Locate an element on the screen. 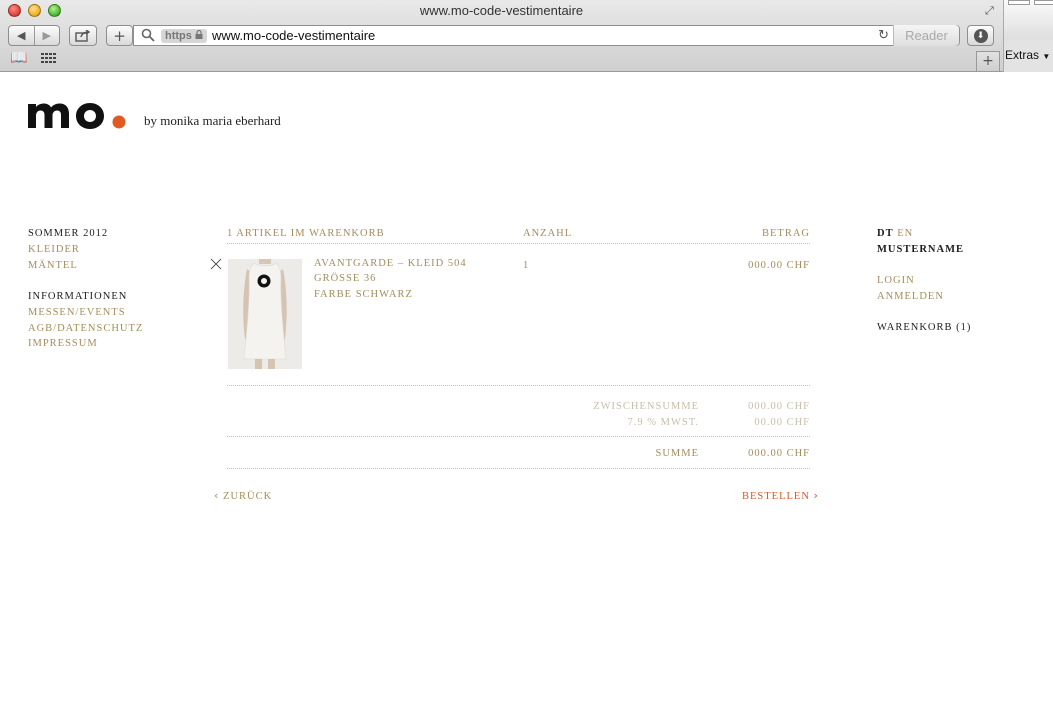  back-label: ZURÜCK is located at coordinates (248, 496).